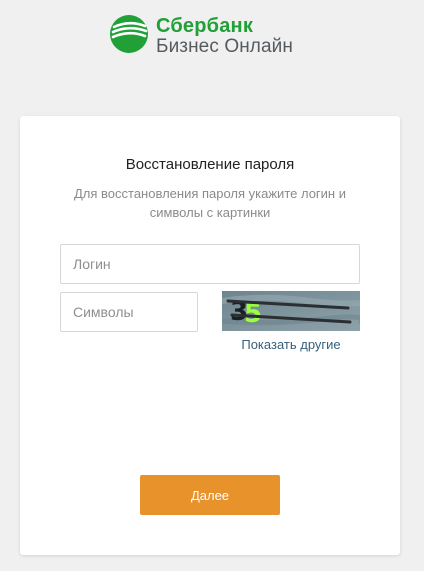 The width and height of the screenshot is (424, 571). Describe the element at coordinates (291, 344) in the screenshot. I see `show-other-captcha-link: Показать другие` at that location.